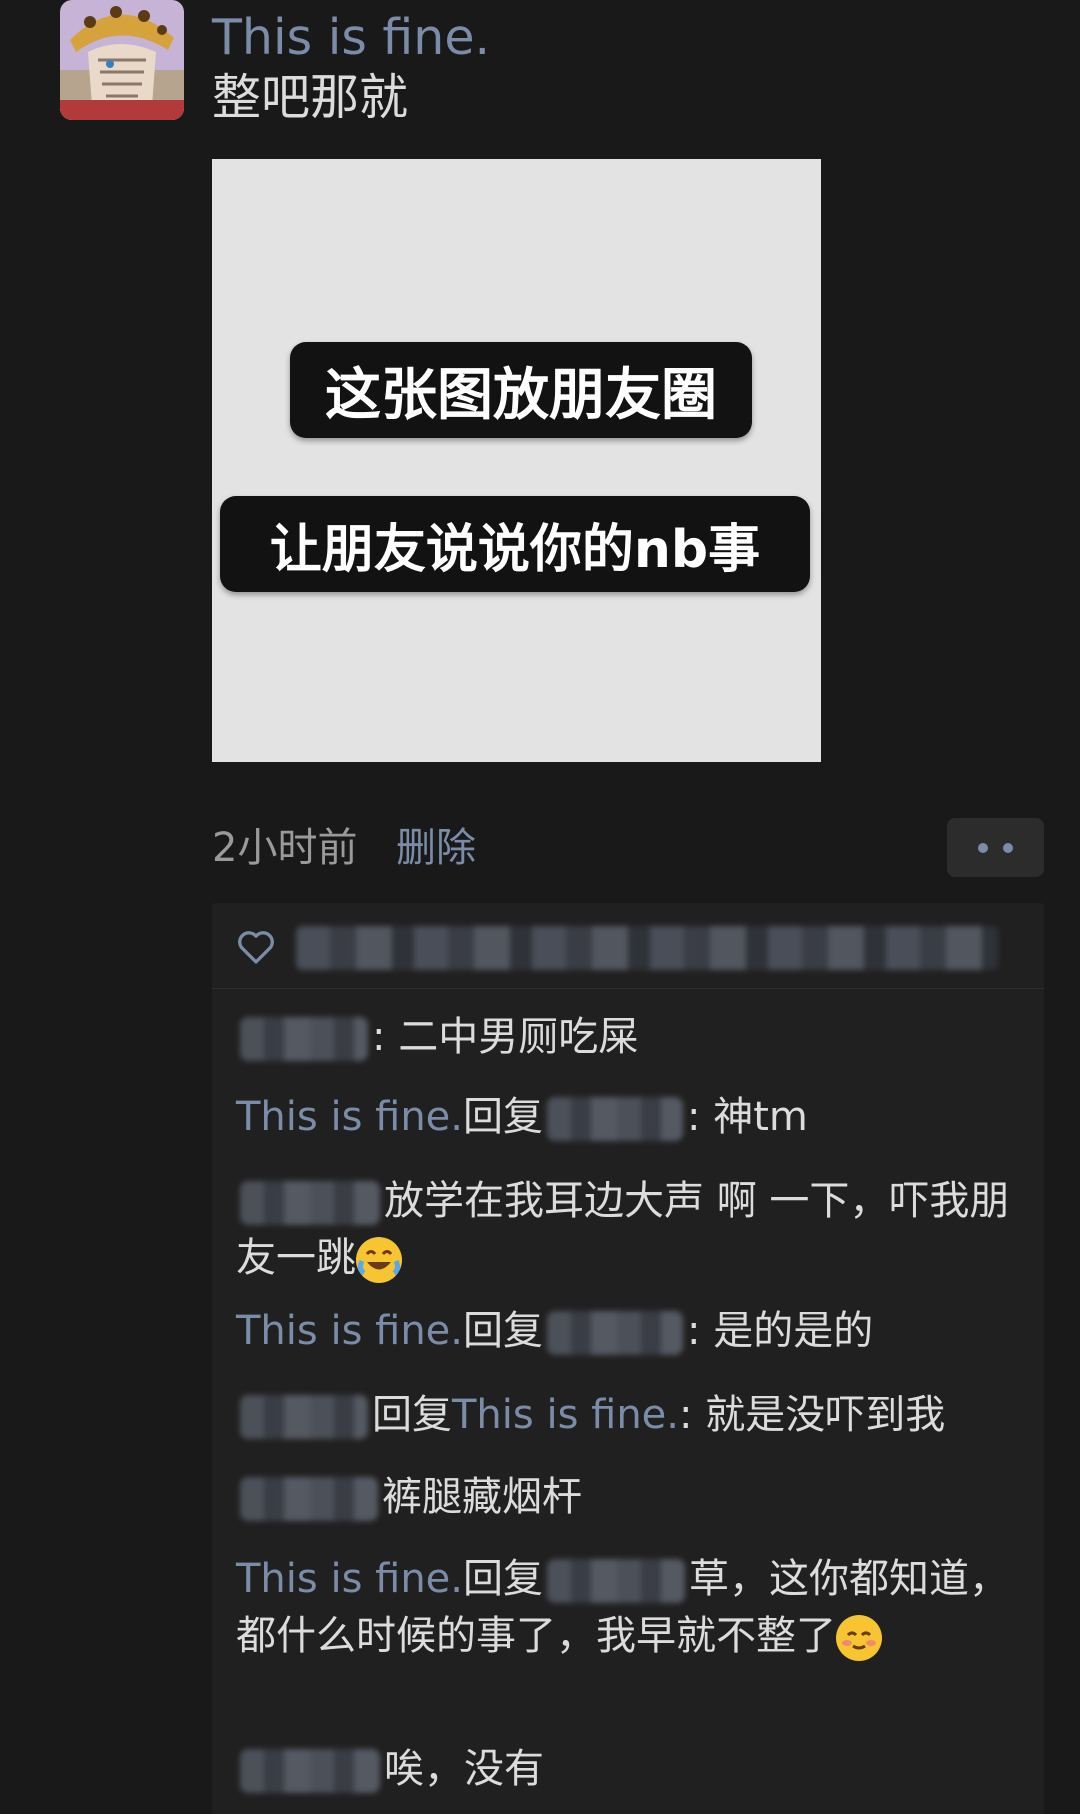 This screenshot has width=1080, height=1814. I want to click on comment-item: This is fine.回复 : 神tm, so click(631, 1117).